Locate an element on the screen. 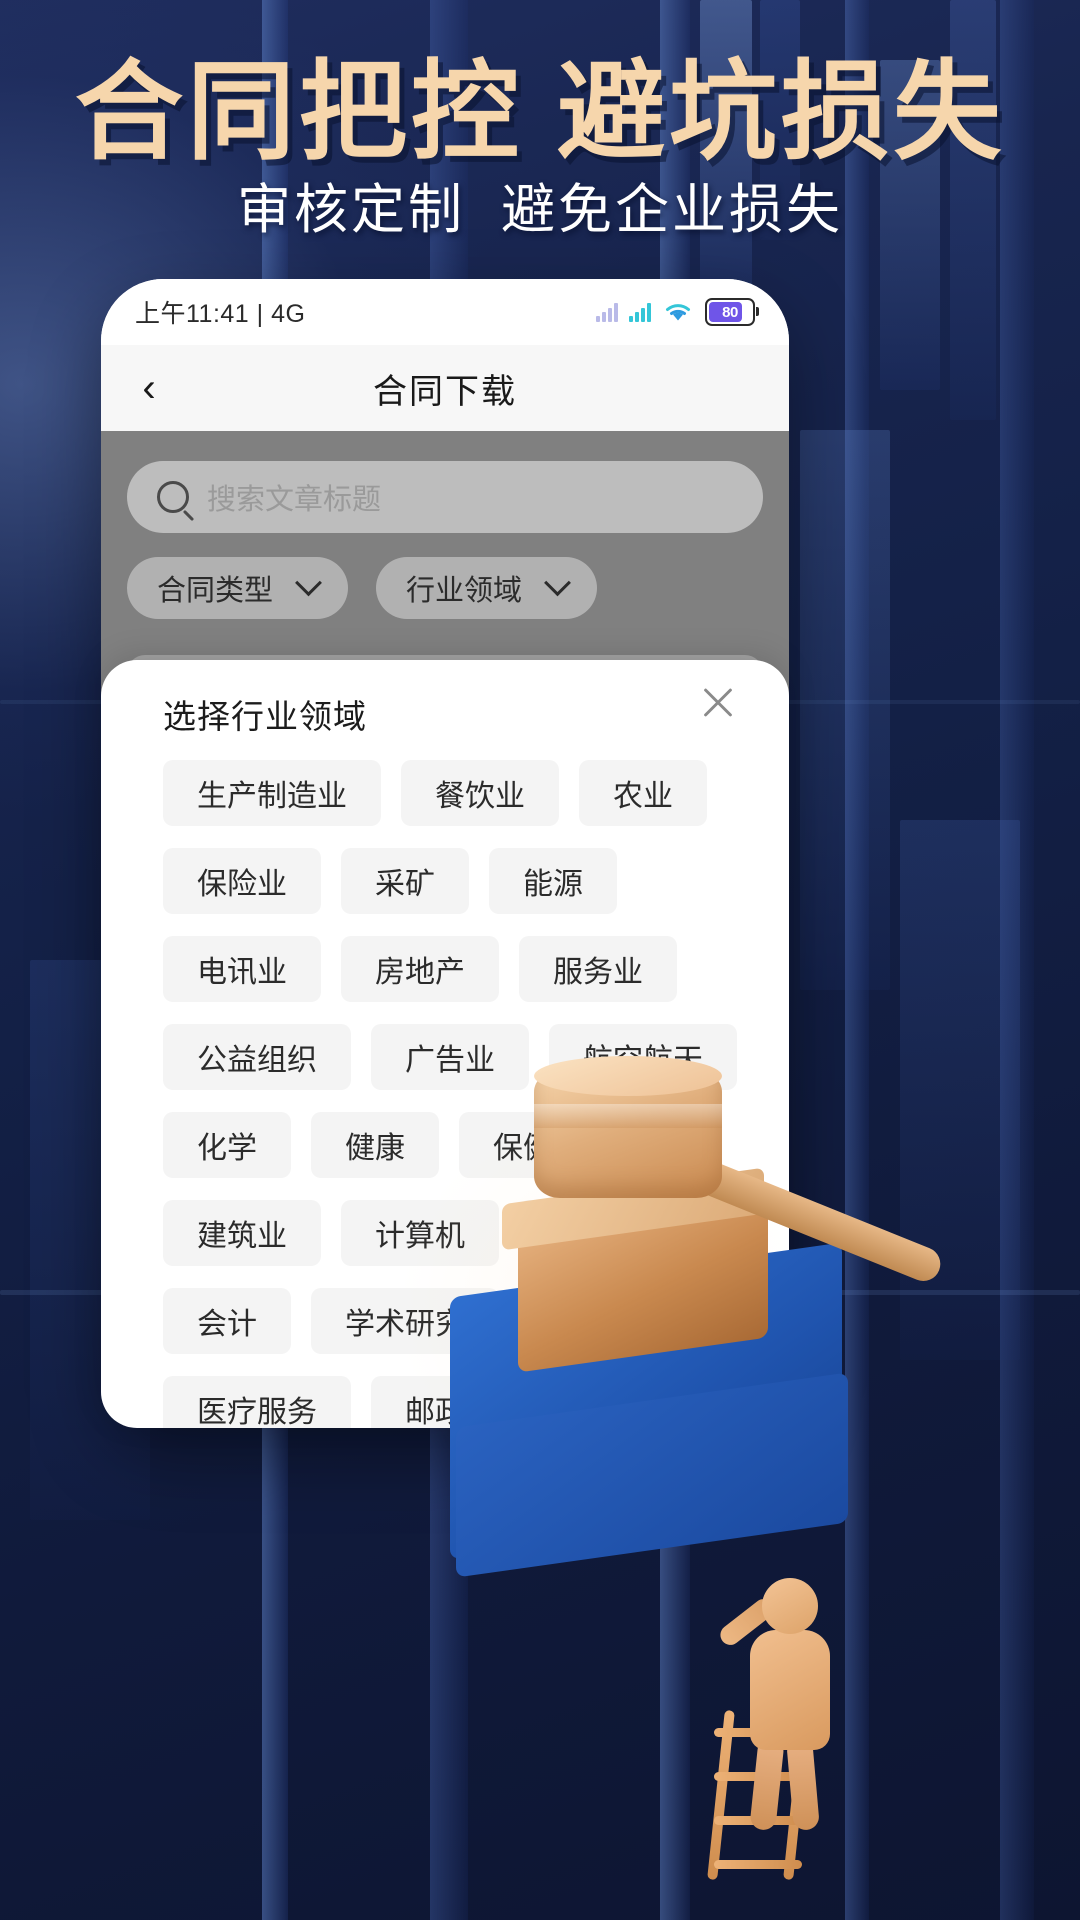 This screenshot has width=1080, height=1920. industry-option: 化学 is located at coordinates (227, 1145).